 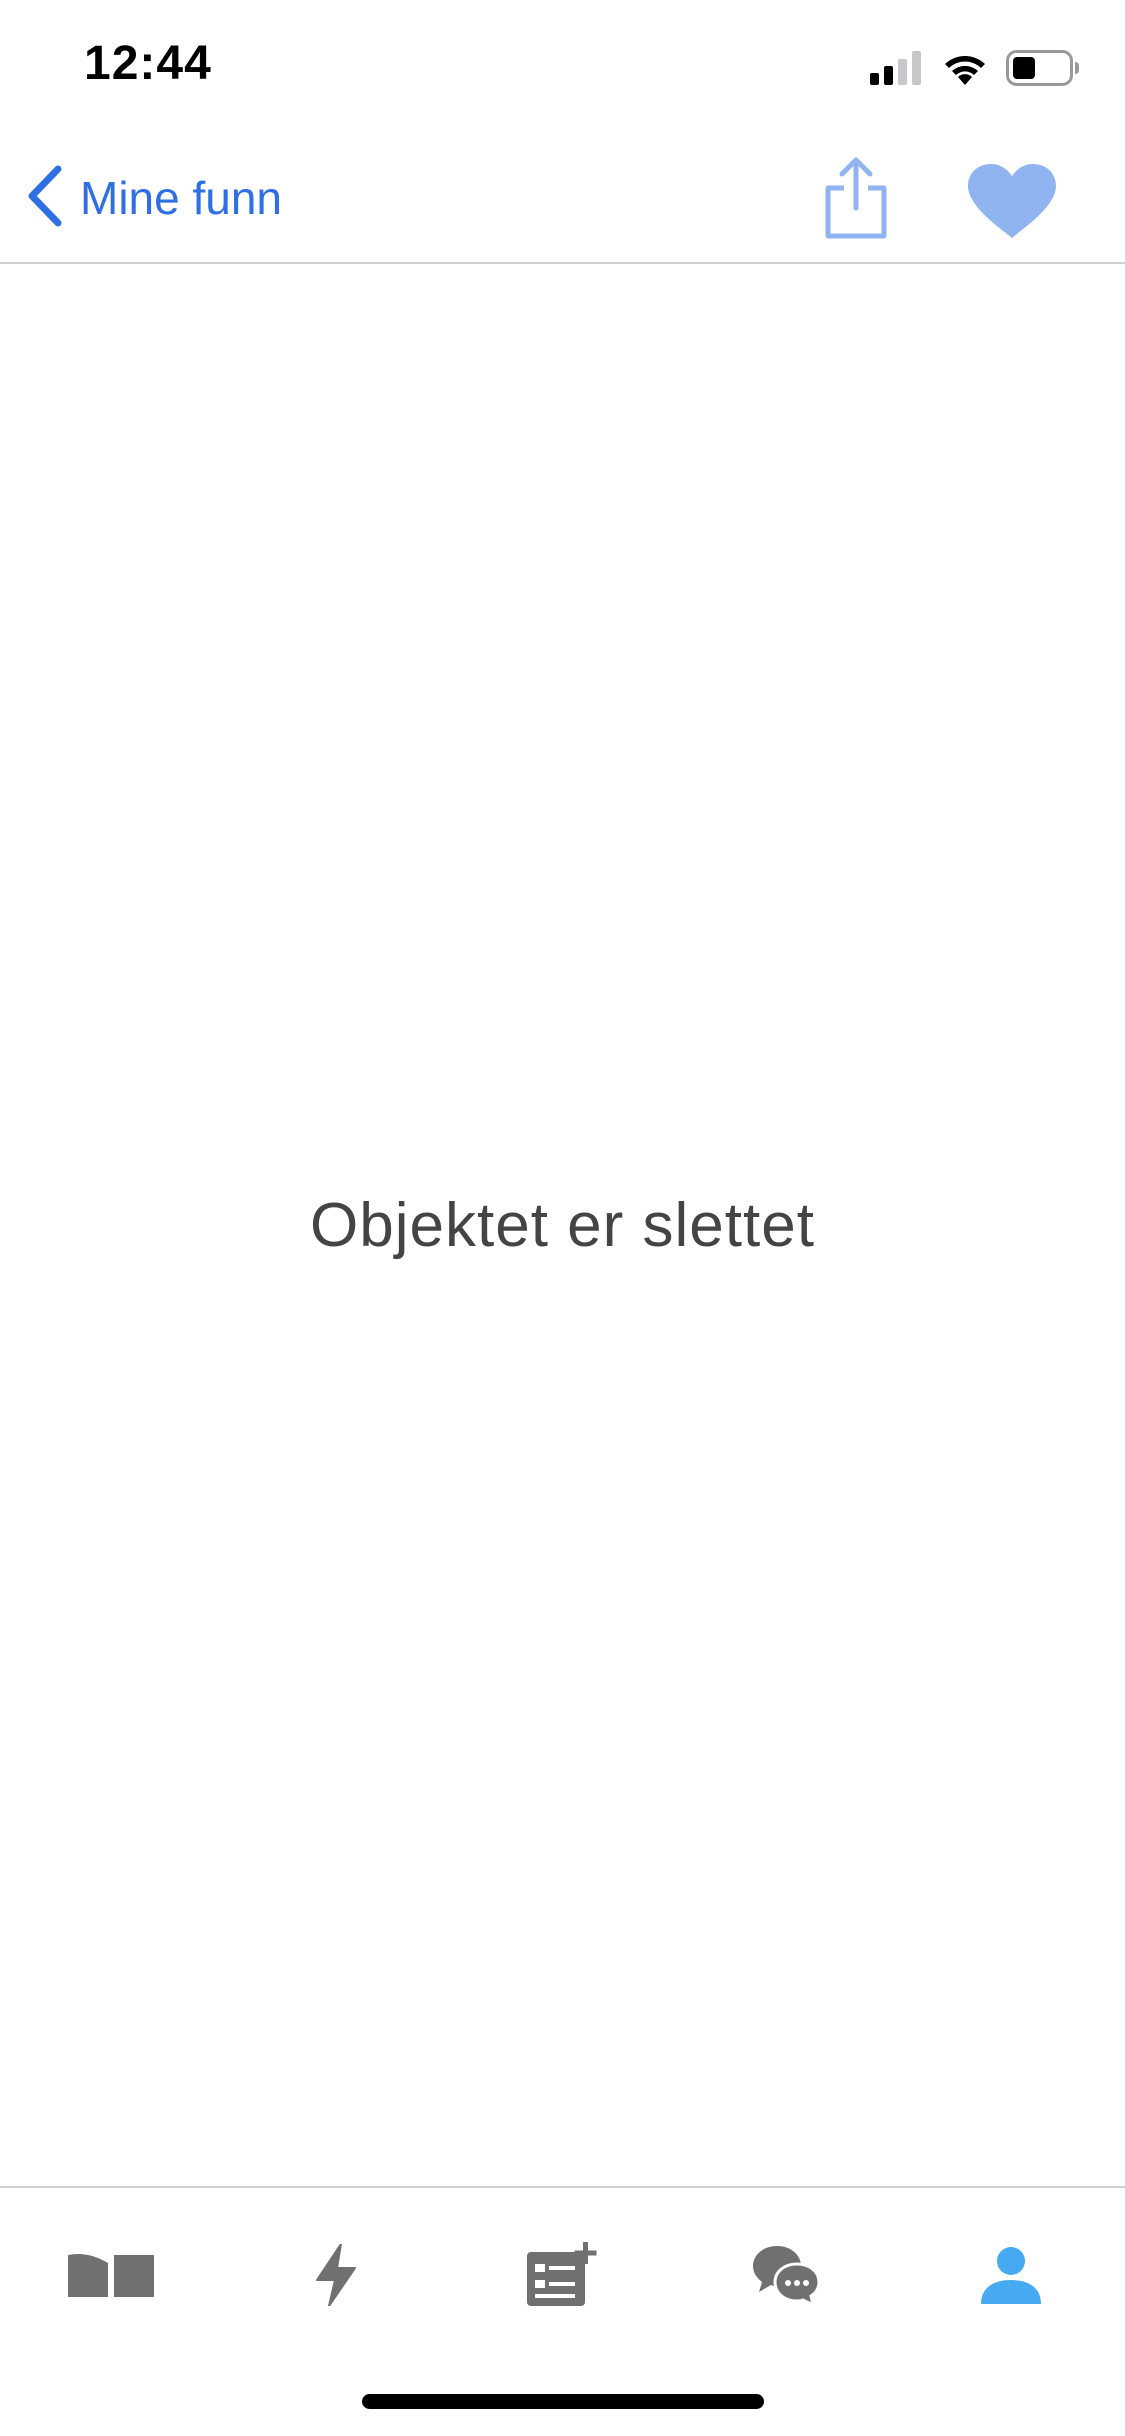 I want to click on deleted-message: Objektet er slettet, so click(x=562, y=1225).